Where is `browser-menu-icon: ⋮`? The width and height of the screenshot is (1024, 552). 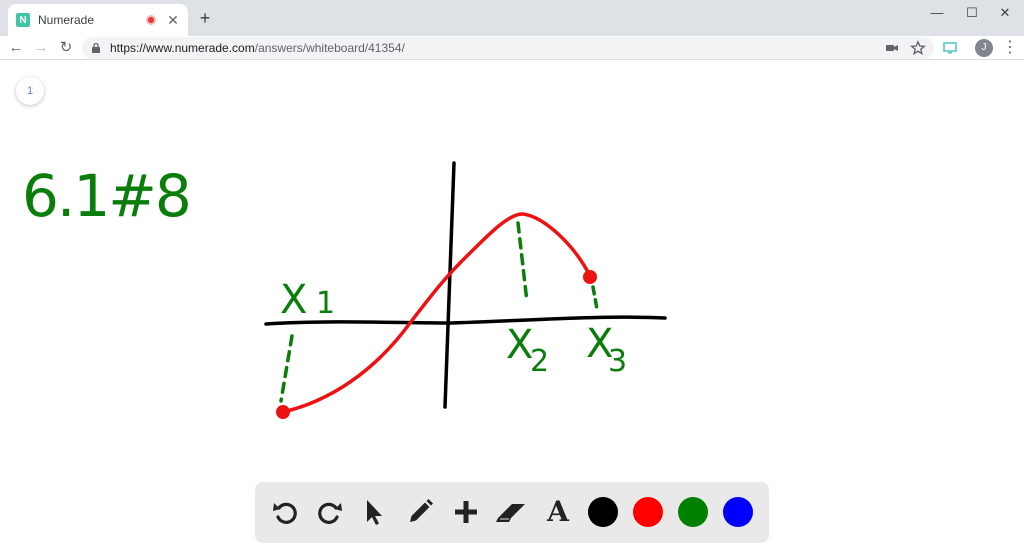 browser-menu-icon: ⋮ is located at coordinates (1010, 48).